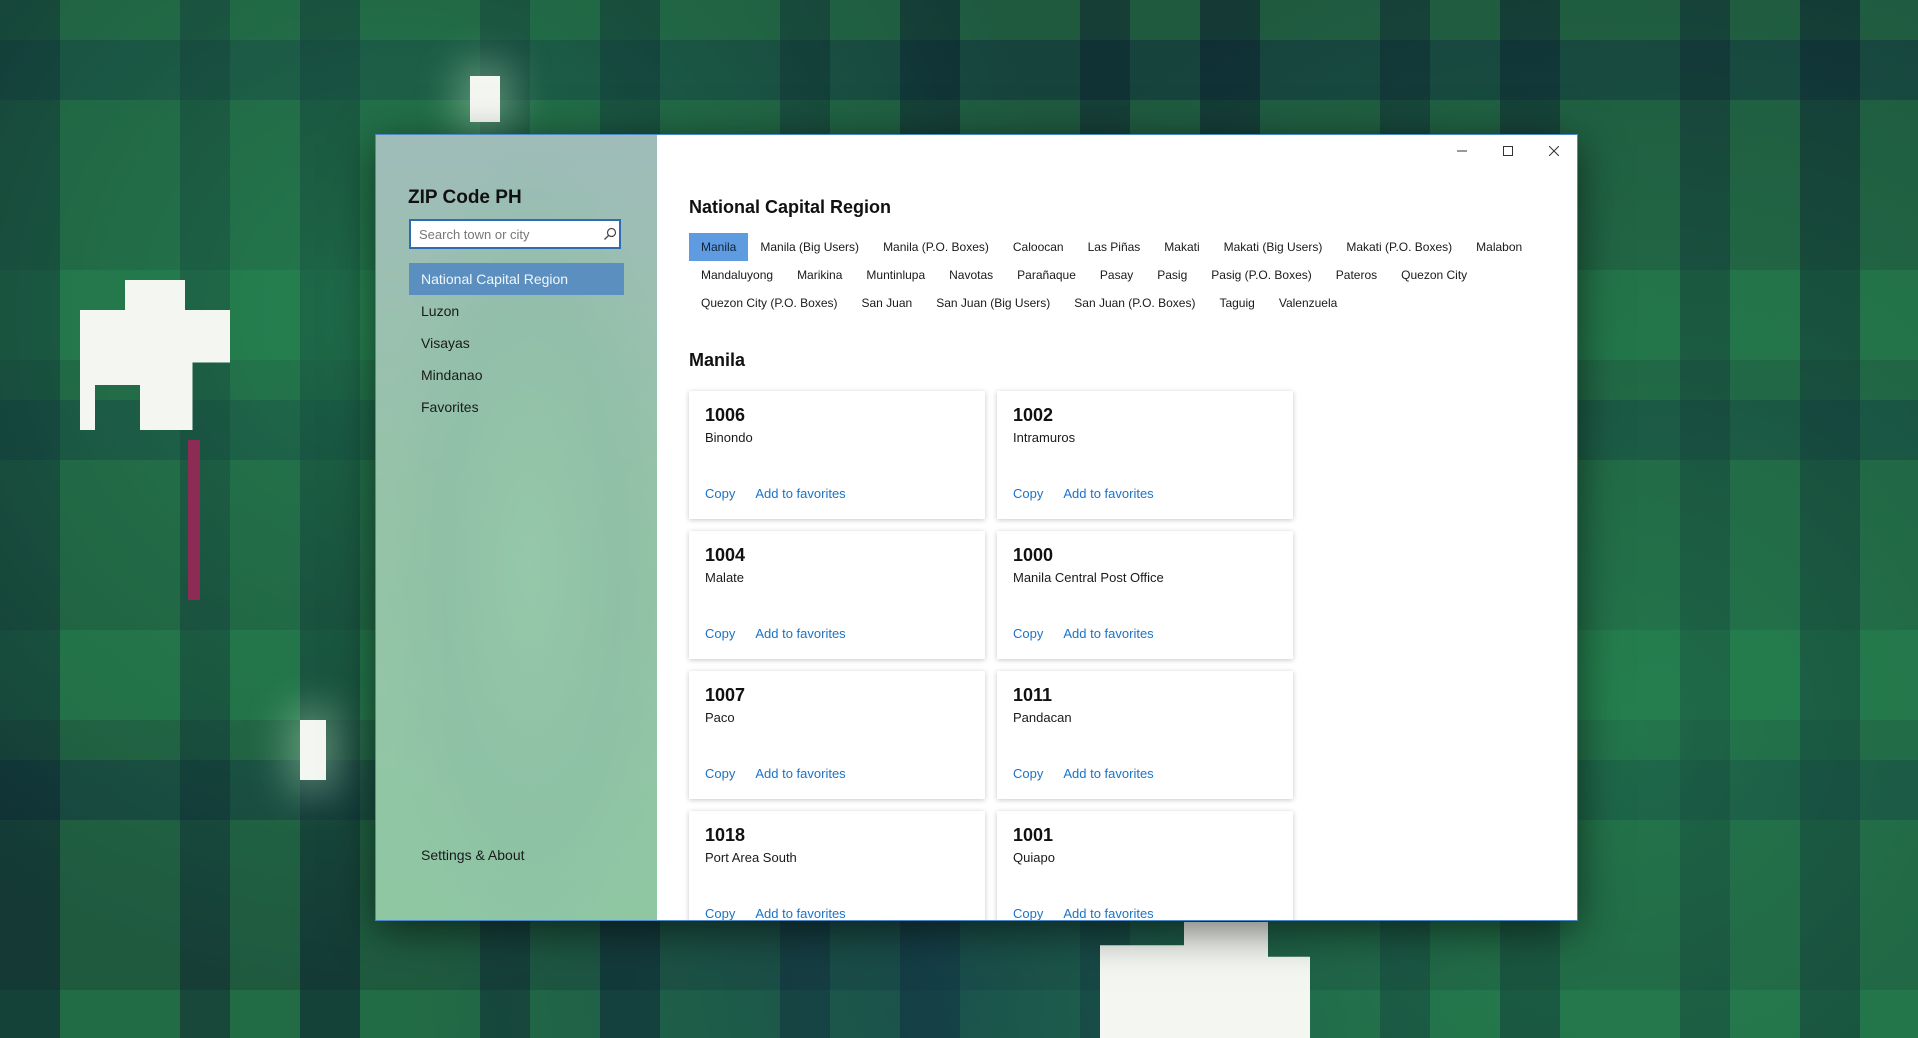  Describe the element at coordinates (725, 577) in the screenshot. I see `zip-place: Malate` at that location.